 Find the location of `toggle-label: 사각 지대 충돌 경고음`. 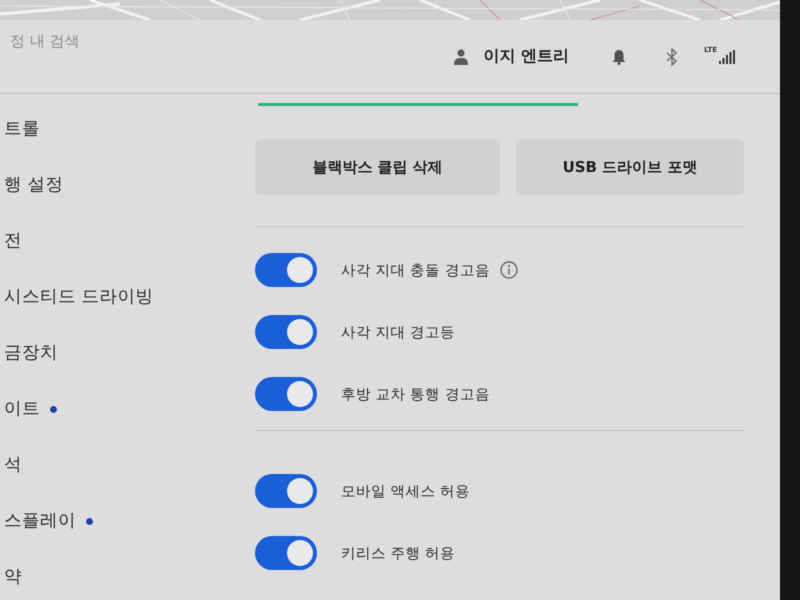

toggle-label: 사각 지대 충돌 경고음 is located at coordinates (415, 271).